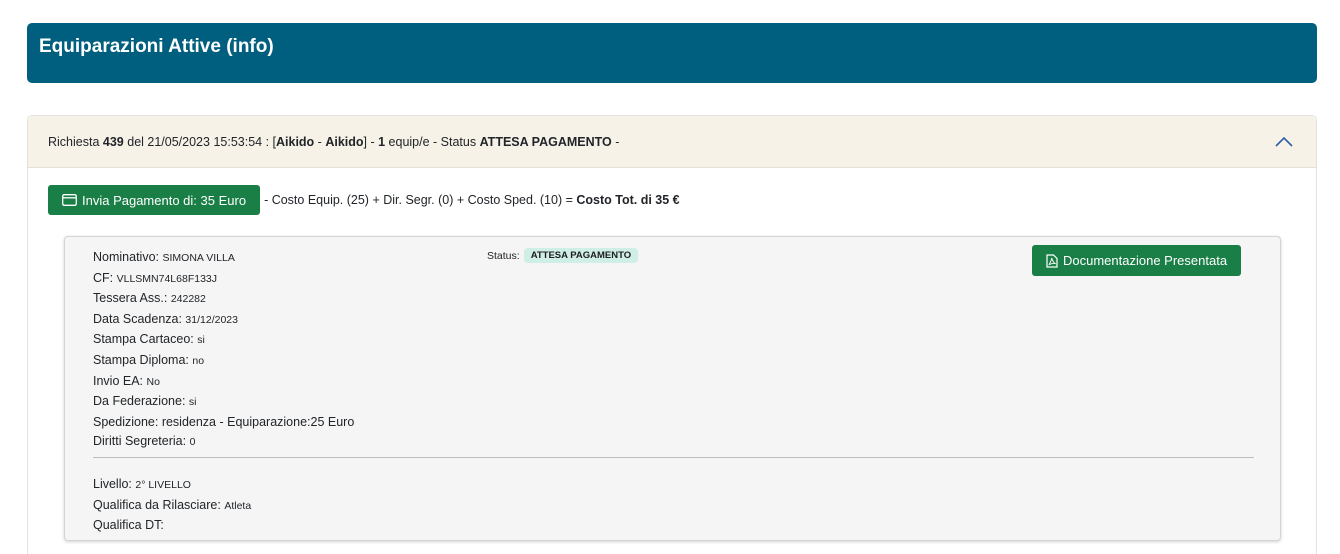 This screenshot has width=1340, height=554. I want to click on field-row: Nominativo: SIMONA VILLA, so click(223, 258).